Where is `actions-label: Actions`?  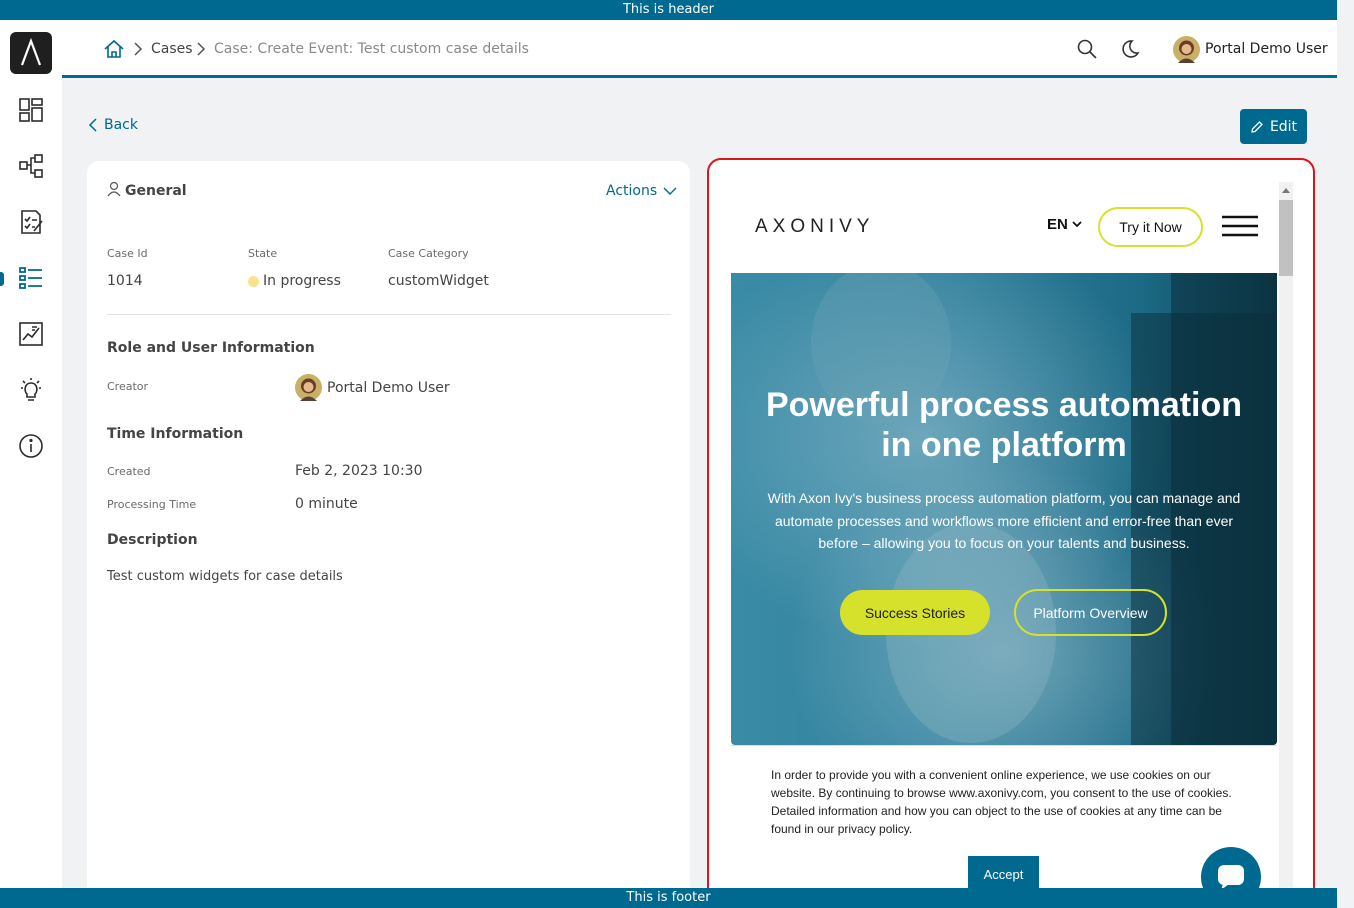
actions-label: Actions is located at coordinates (632, 191).